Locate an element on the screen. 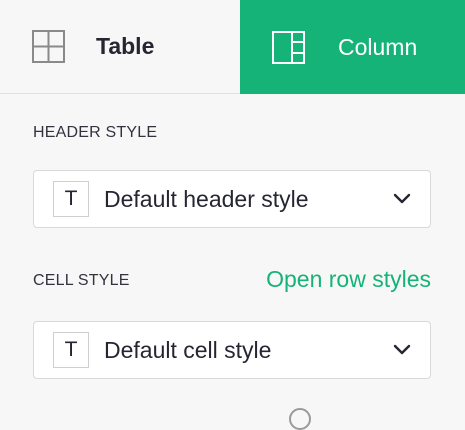 The image size is (465, 430). partial-circle-icon is located at coordinates (300, 419).